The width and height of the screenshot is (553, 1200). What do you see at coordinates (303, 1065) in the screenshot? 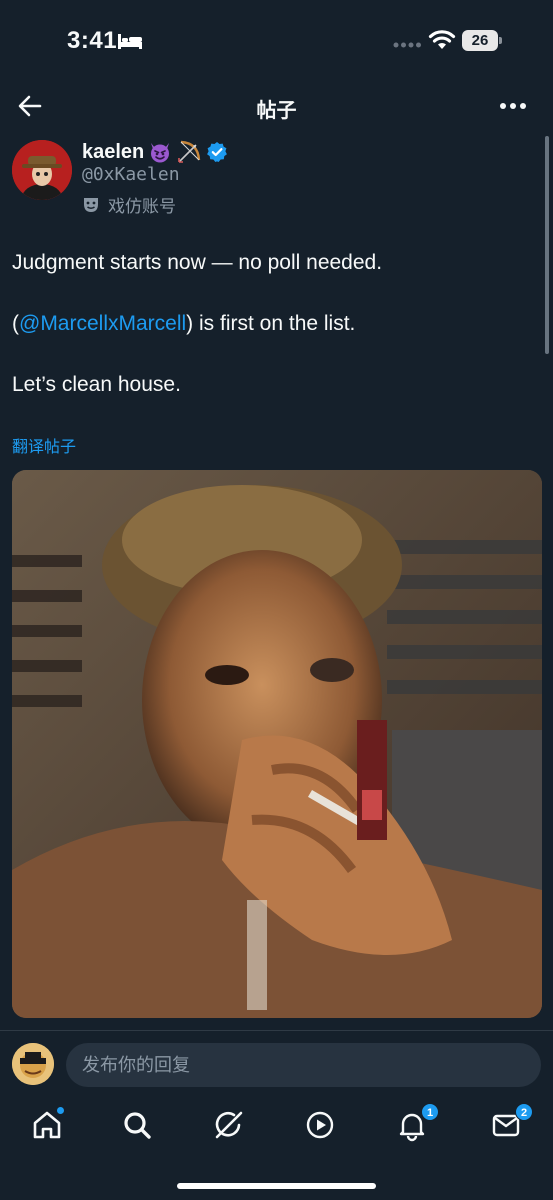
I see `reply-input` at bounding box center [303, 1065].